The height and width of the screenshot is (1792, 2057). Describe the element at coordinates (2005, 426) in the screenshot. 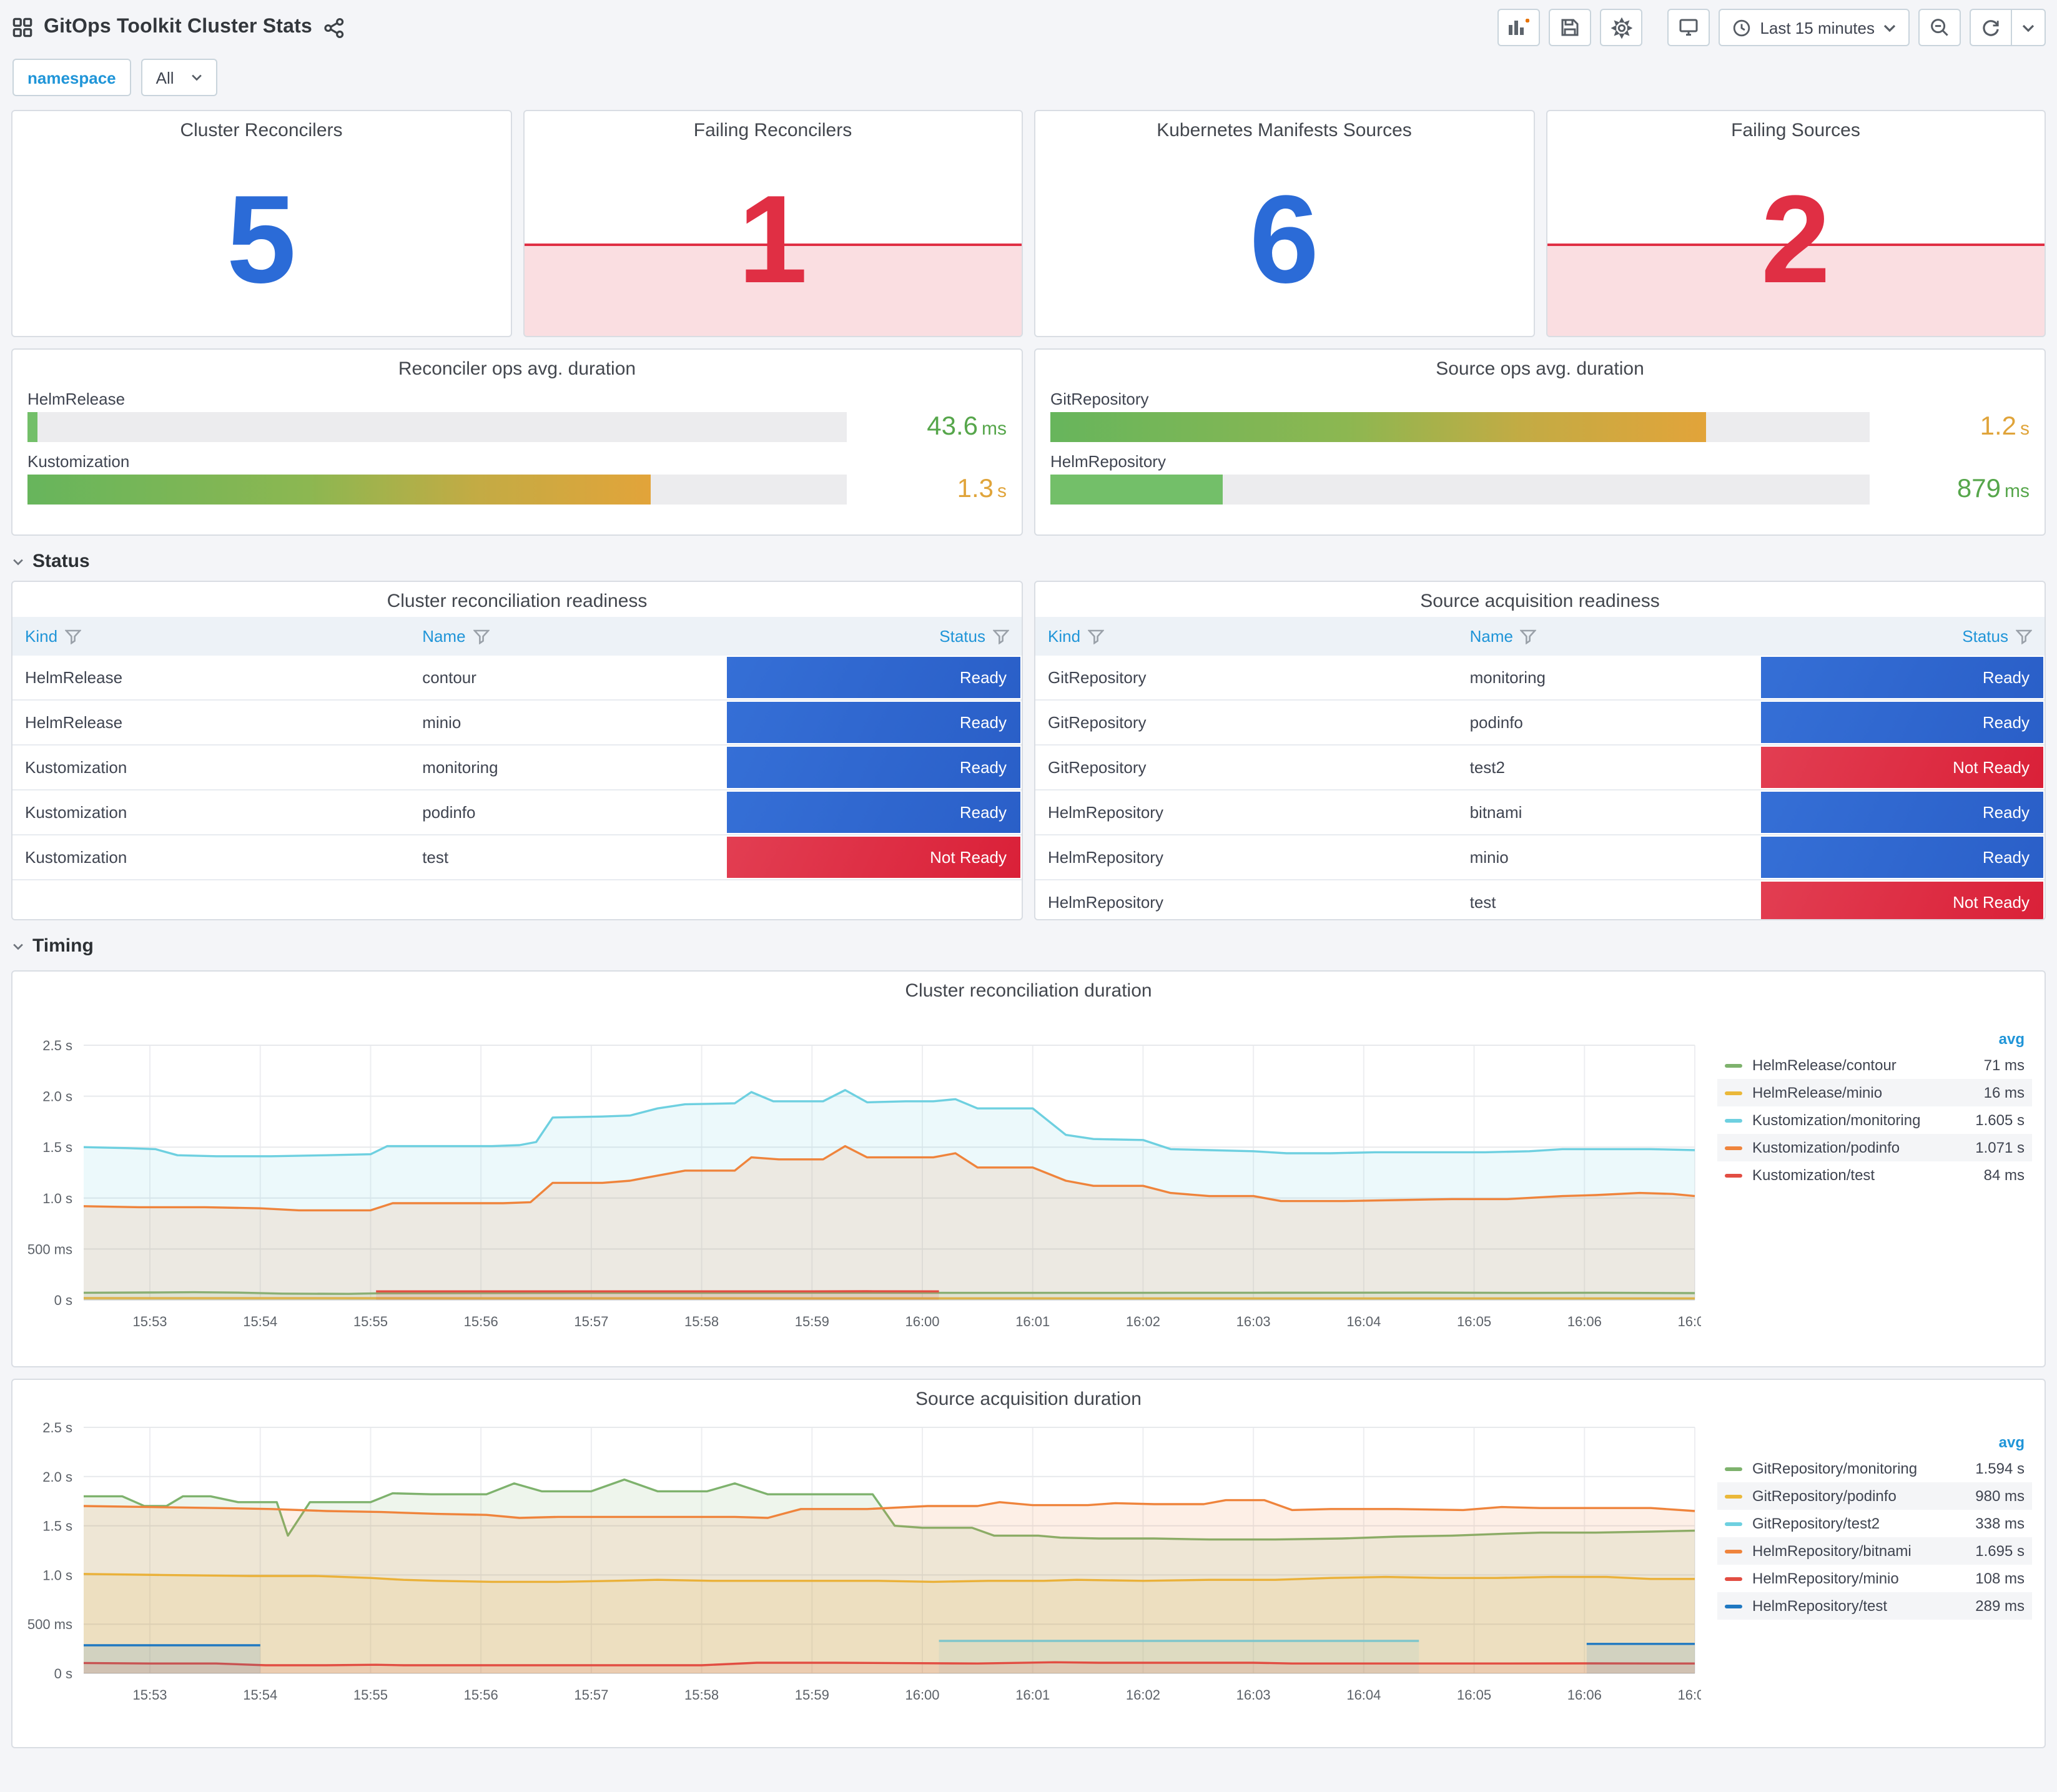

I see `bar-gauge-value: 1.2 s` at that location.